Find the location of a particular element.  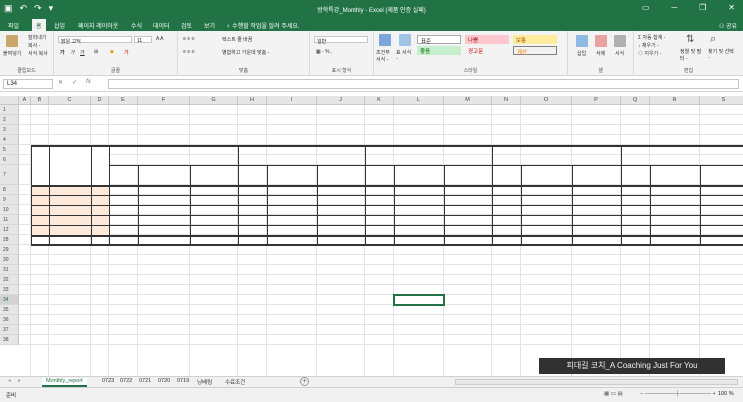

row-header: 1 is located at coordinates (9, 110).